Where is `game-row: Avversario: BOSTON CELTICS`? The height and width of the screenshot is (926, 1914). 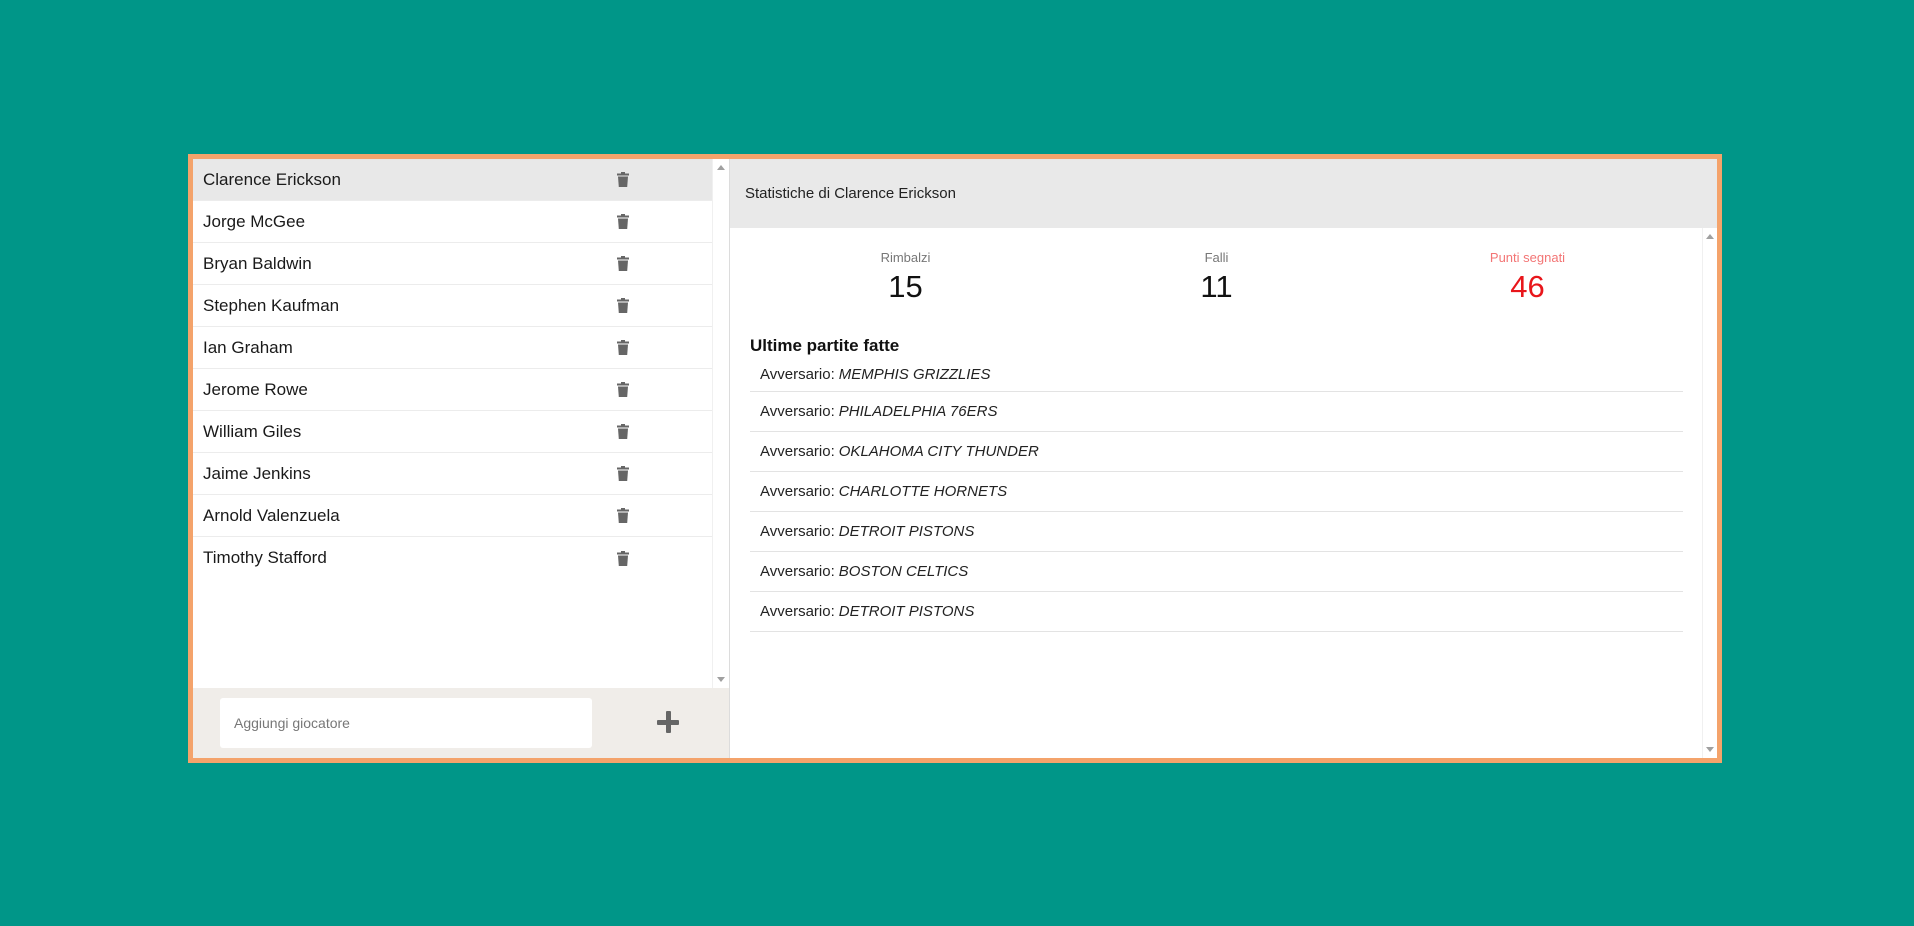
game-row: Avversario: BOSTON CELTICS is located at coordinates (1216, 572).